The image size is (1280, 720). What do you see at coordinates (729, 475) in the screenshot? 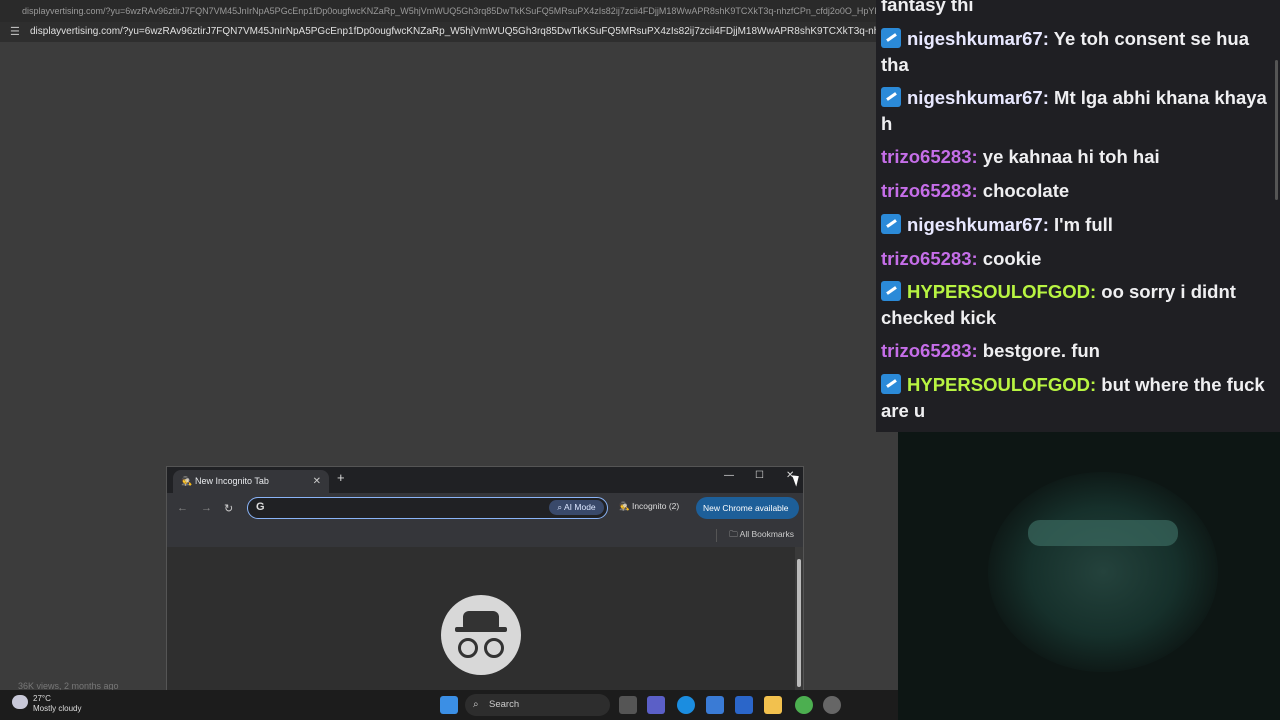
I see `minimize-icon: —` at bounding box center [729, 475].